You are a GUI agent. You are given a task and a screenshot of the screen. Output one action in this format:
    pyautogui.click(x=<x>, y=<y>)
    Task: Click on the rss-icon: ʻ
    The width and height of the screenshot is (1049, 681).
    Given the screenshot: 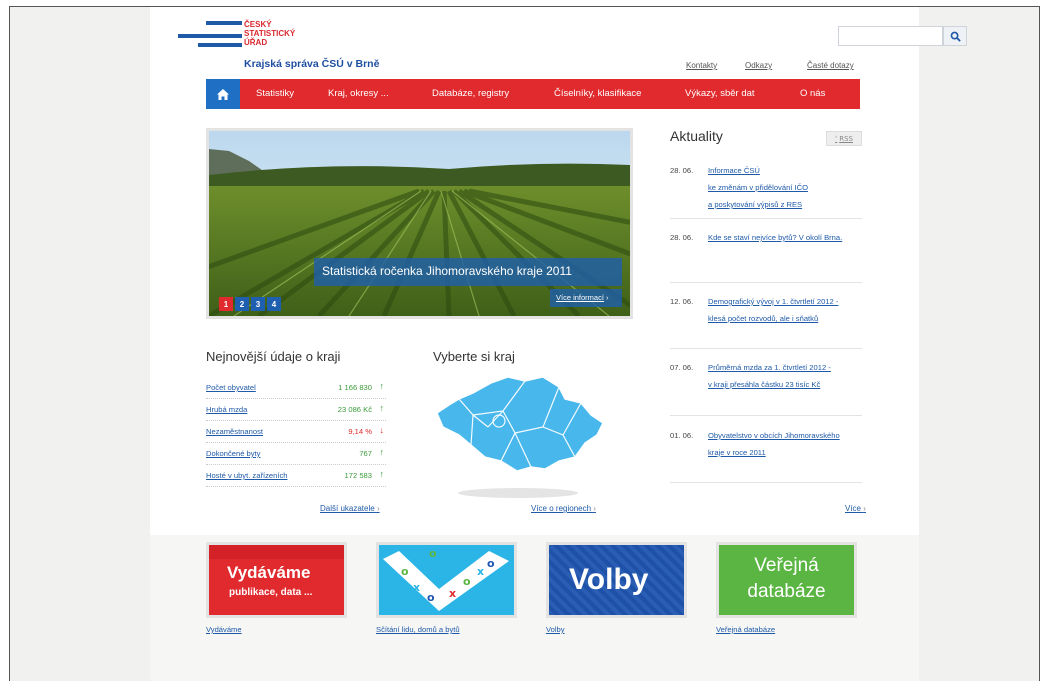 What is the action you would take?
    pyautogui.click(x=836, y=138)
    